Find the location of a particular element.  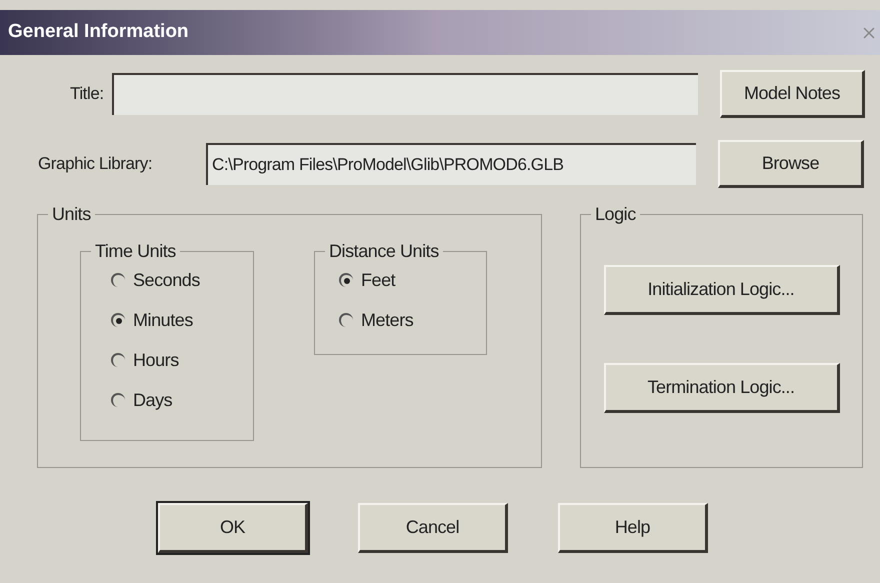

radio-label: Meters is located at coordinates (387, 320).